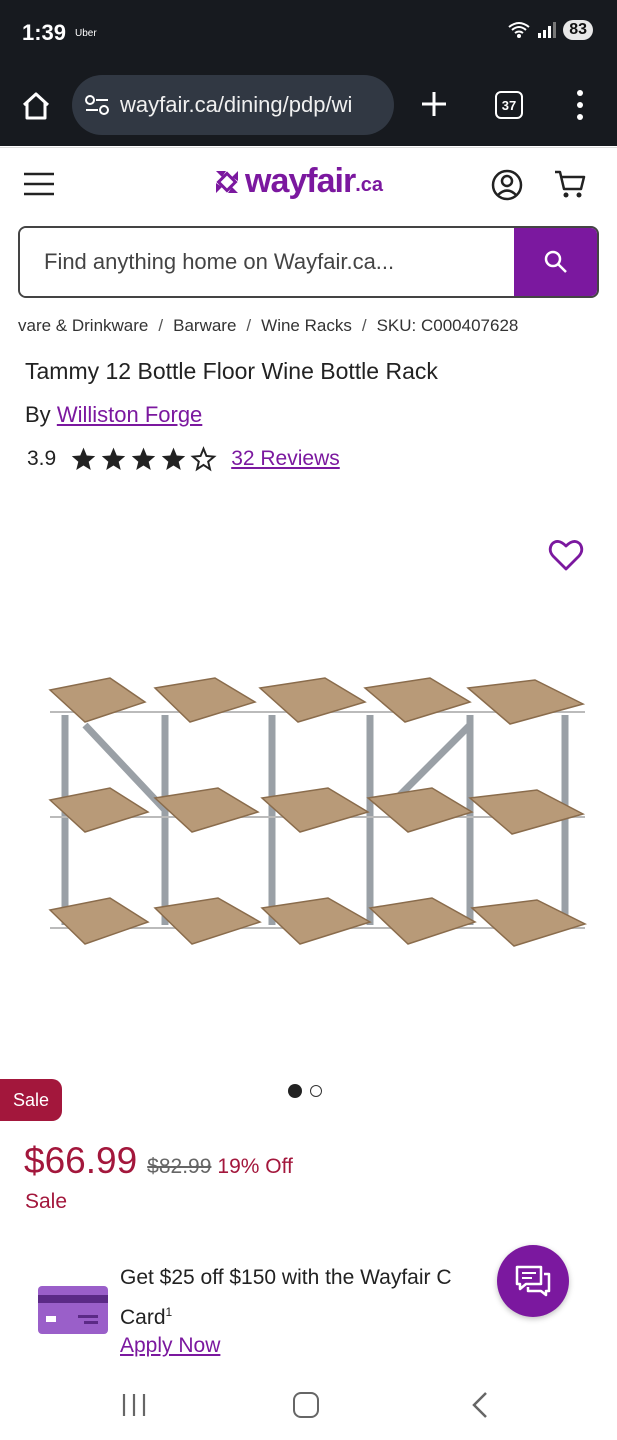  I want to click on sale-badge: Sale, so click(31, 1100).